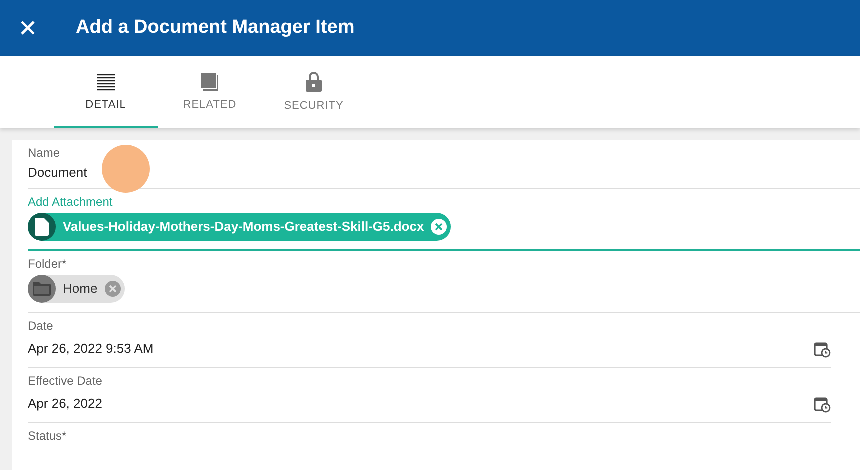  What do you see at coordinates (243, 227) in the screenshot?
I see `attachment-name: Values-Holiday-Mothers-Day-Moms-Greatest-Skill-G5.docx` at bounding box center [243, 227].